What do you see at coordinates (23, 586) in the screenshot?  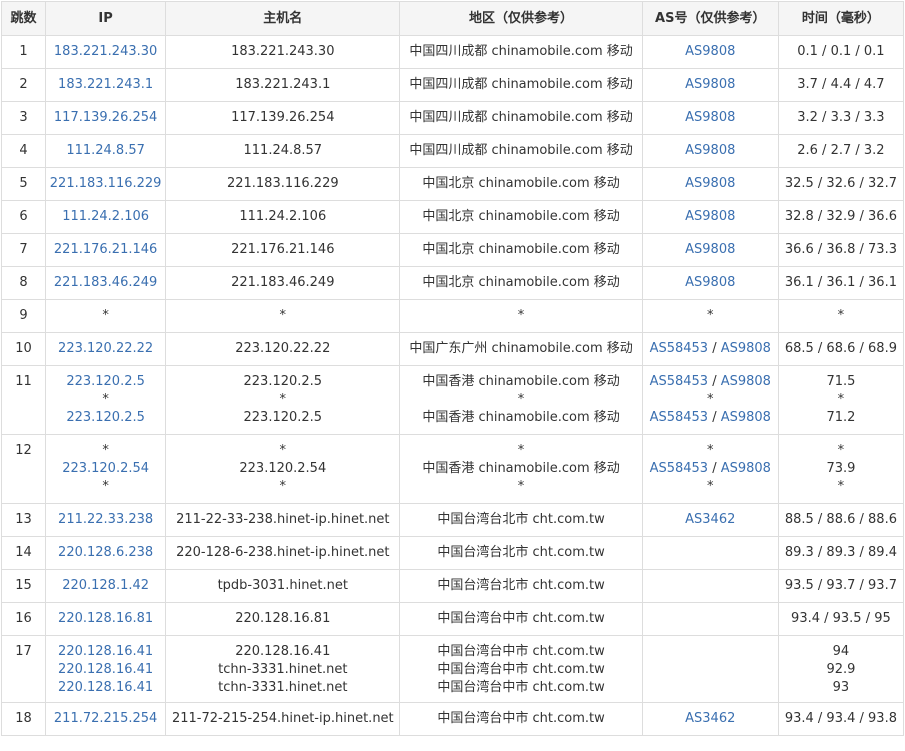 I see `hop-cell: 15` at bounding box center [23, 586].